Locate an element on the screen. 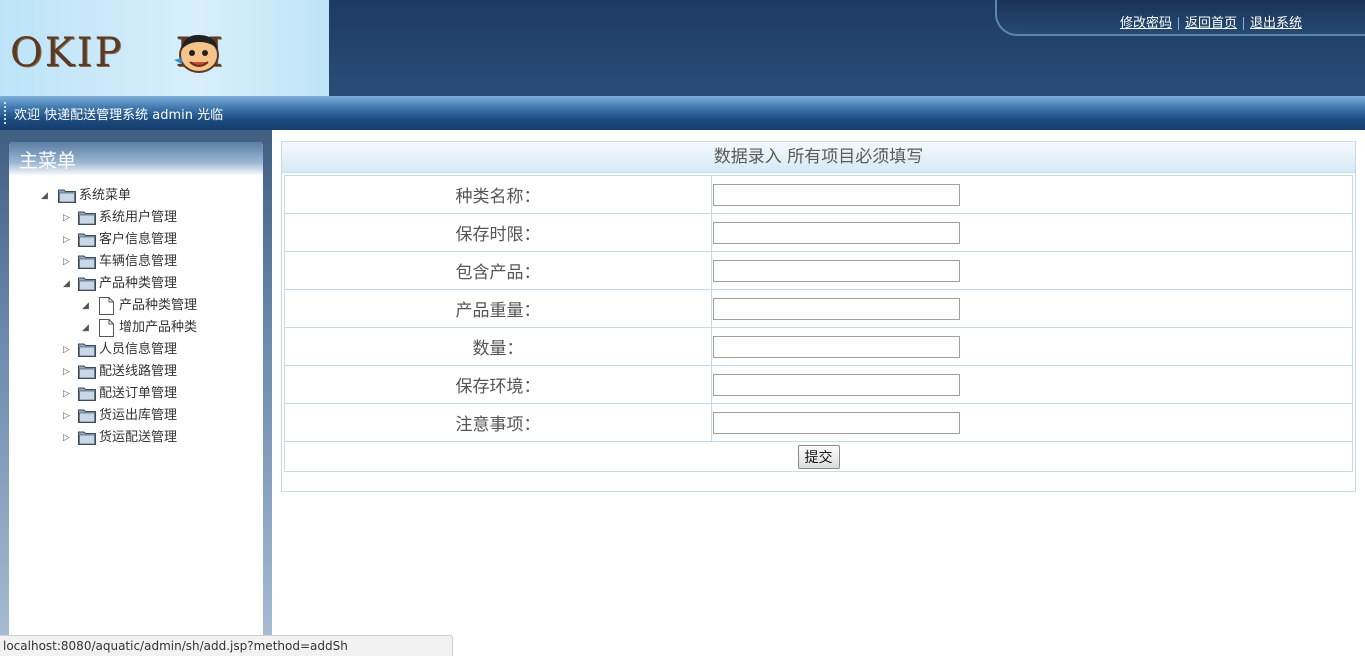  included-products-input is located at coordinates (836, 270).